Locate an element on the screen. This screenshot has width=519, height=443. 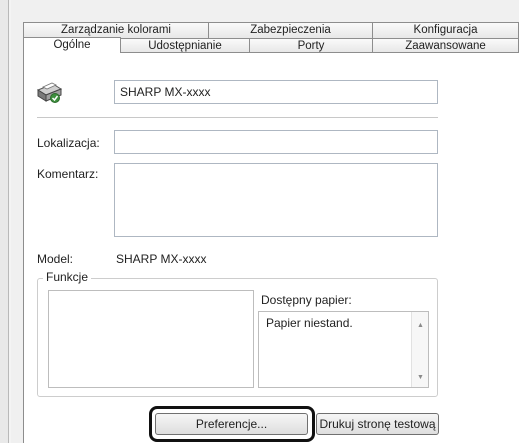
tab-general: Ogólne is located at coordinates (72, 45).